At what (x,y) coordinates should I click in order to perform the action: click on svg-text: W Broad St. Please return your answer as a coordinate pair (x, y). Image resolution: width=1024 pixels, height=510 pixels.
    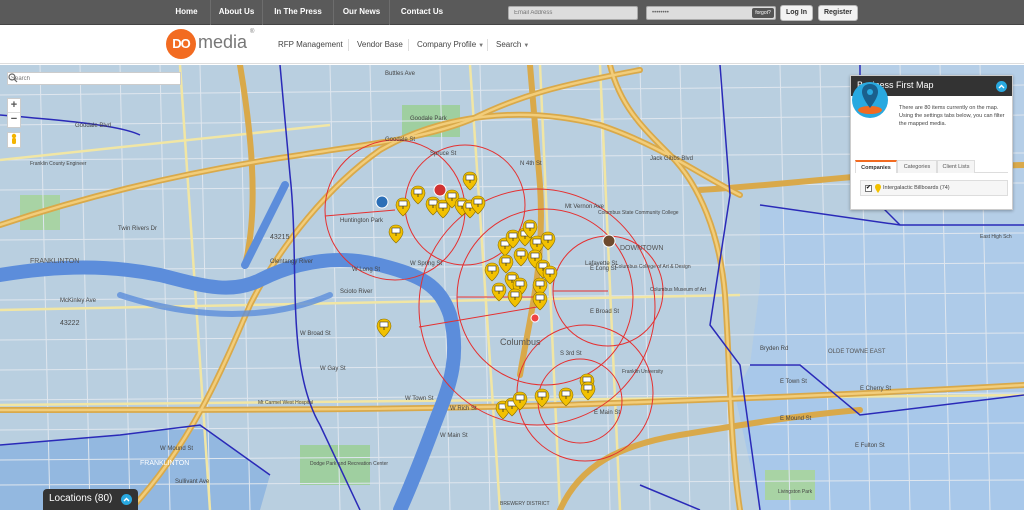
    Looking at the image, I should click on (315, 334).